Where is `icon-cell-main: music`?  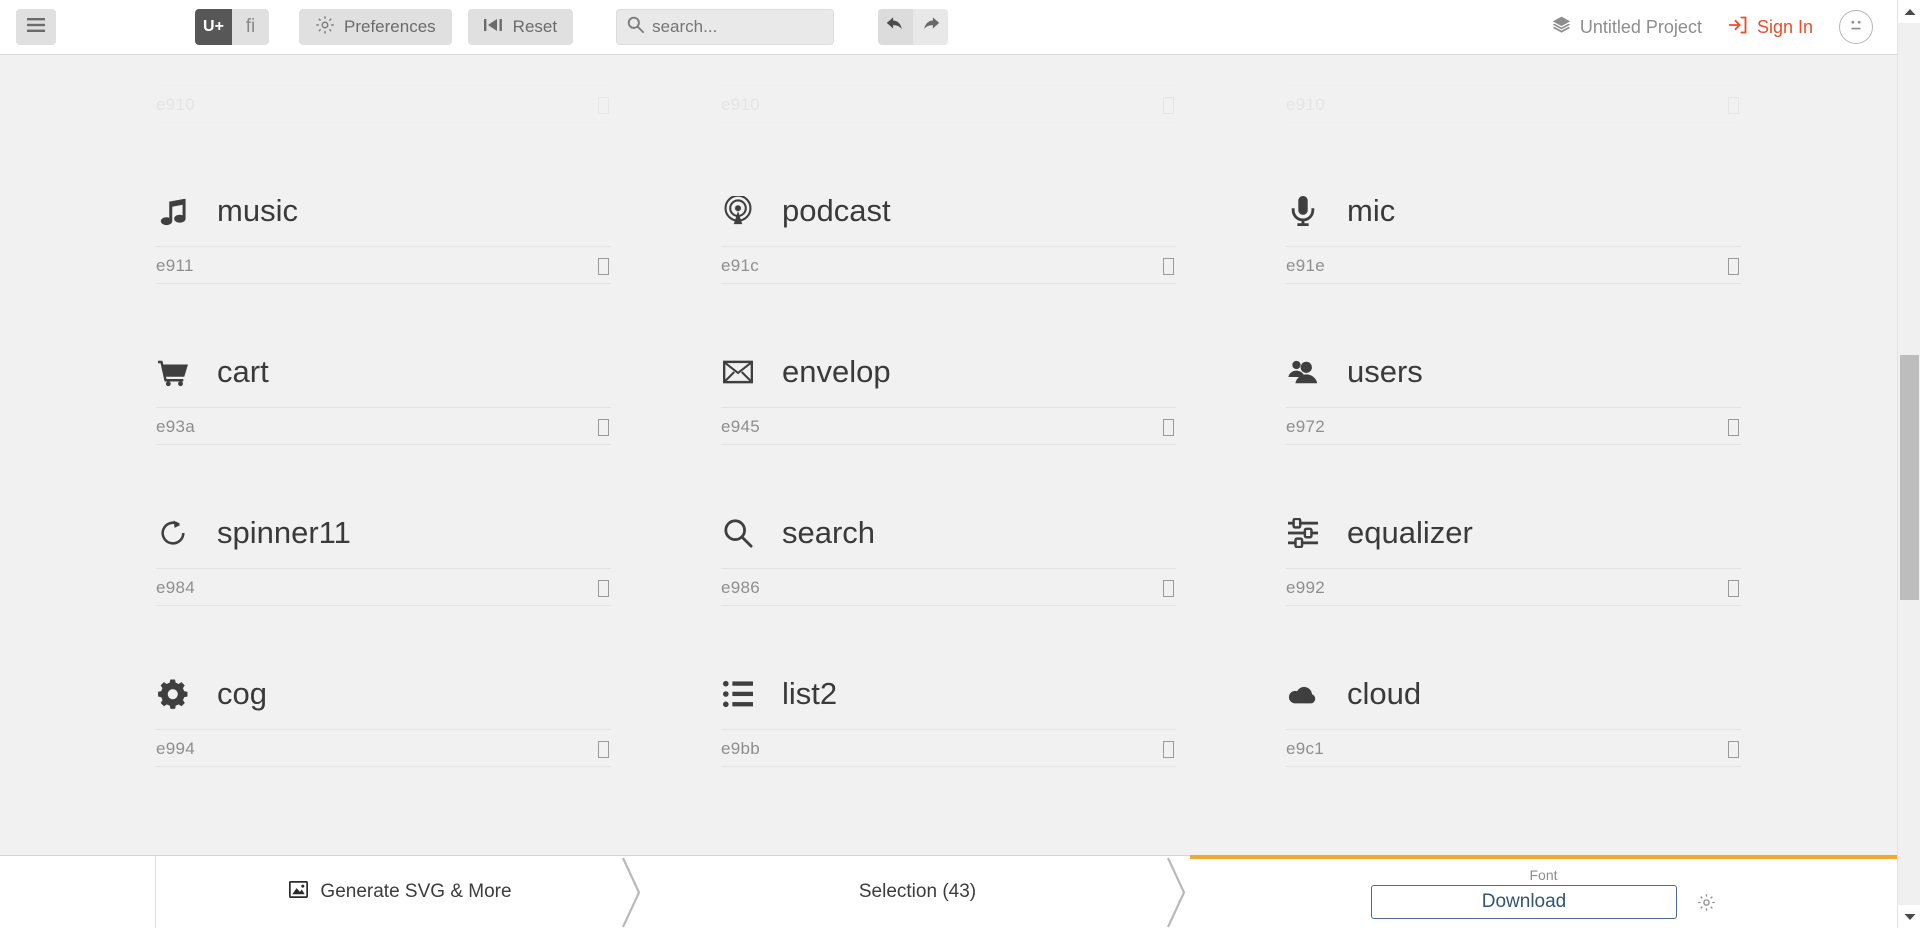
icon-cell-main: music is located at coordinates (383, 216).